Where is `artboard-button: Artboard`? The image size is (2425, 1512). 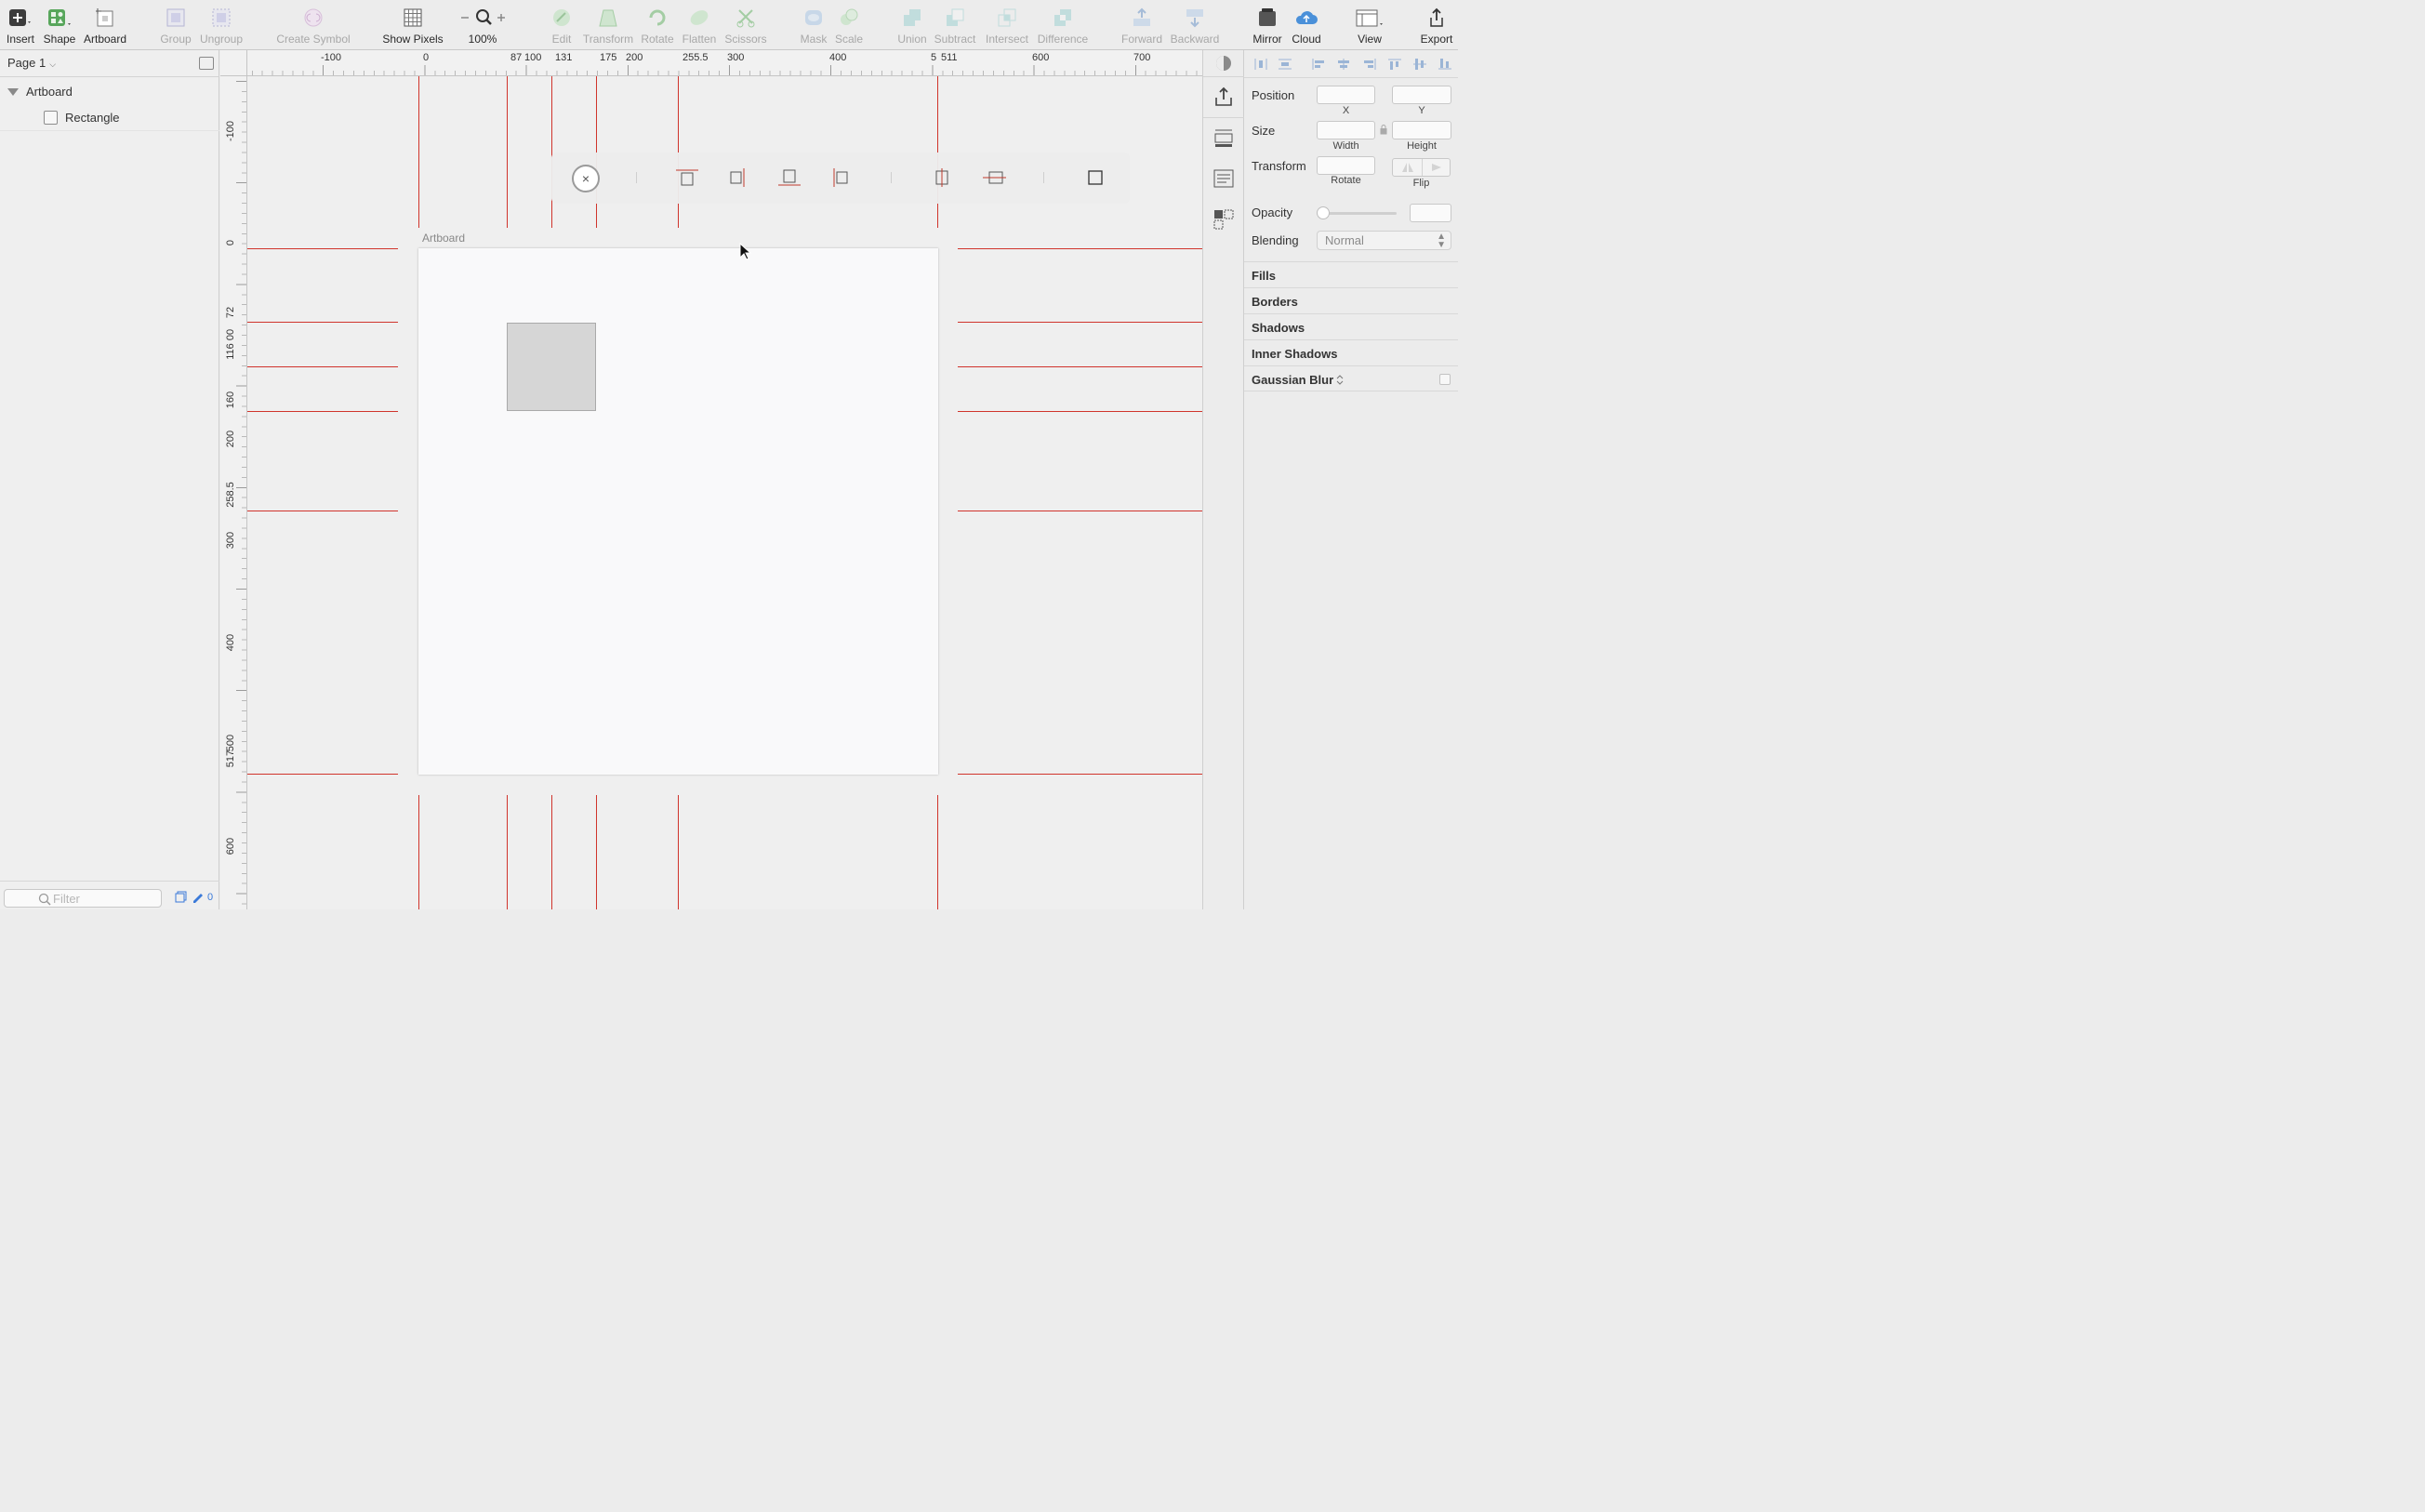 artboard-button: Artboard is located at coordinates (105, 26).